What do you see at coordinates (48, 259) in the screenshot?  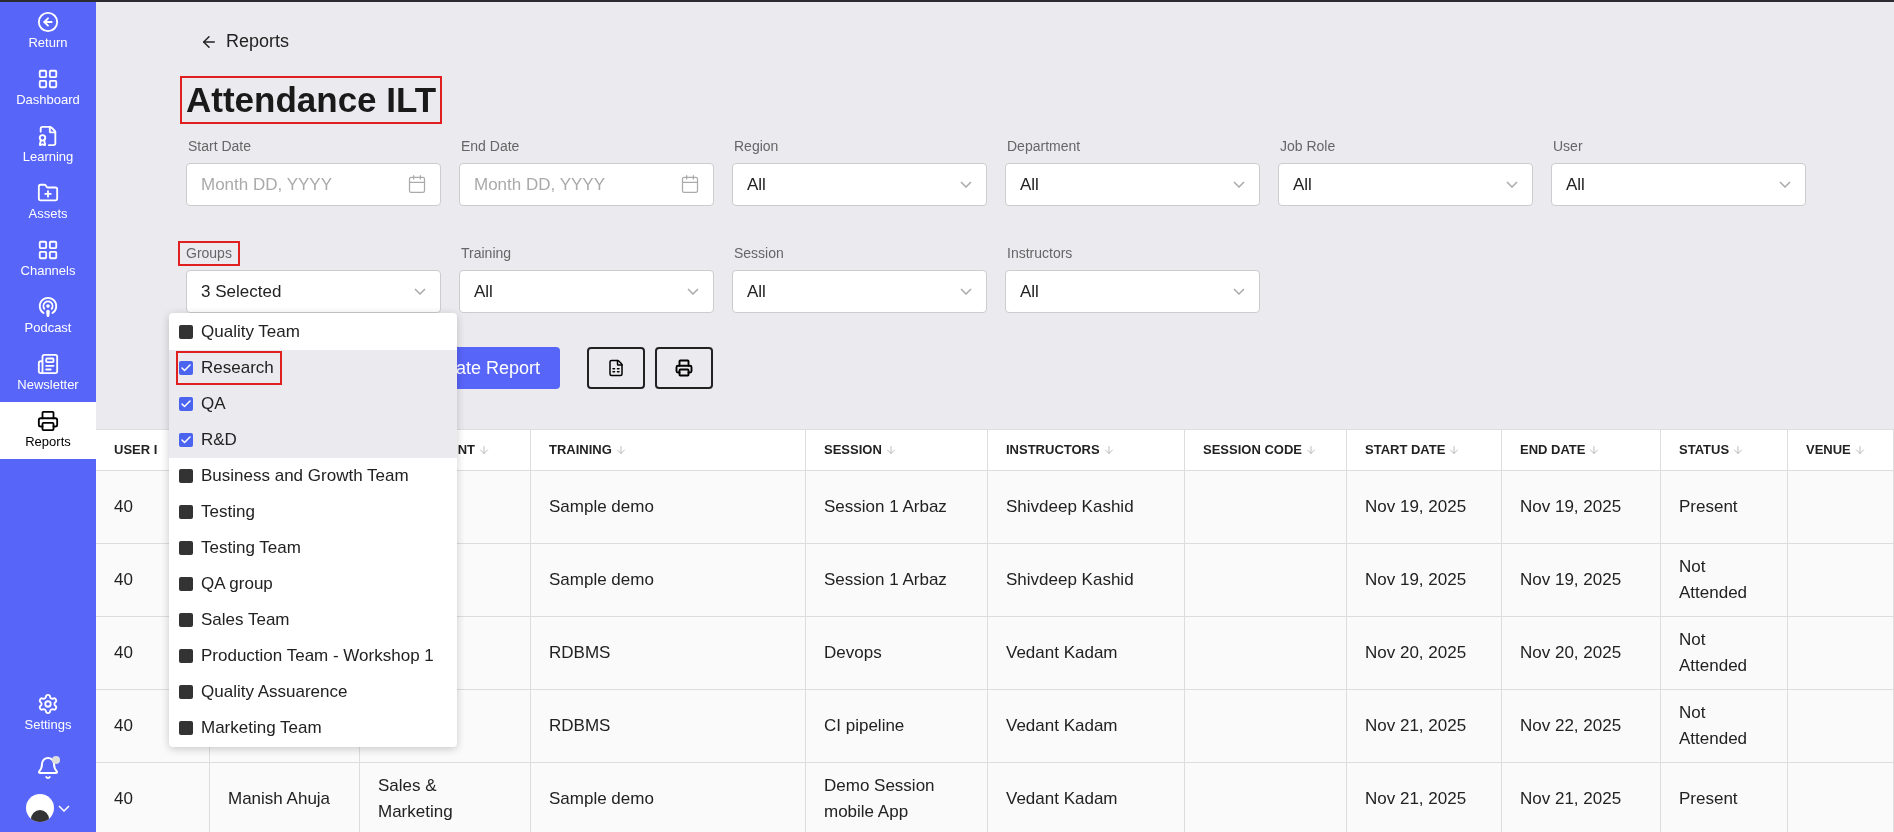 I see `sidebar-item: Channels` at bounding box center [48, 259].